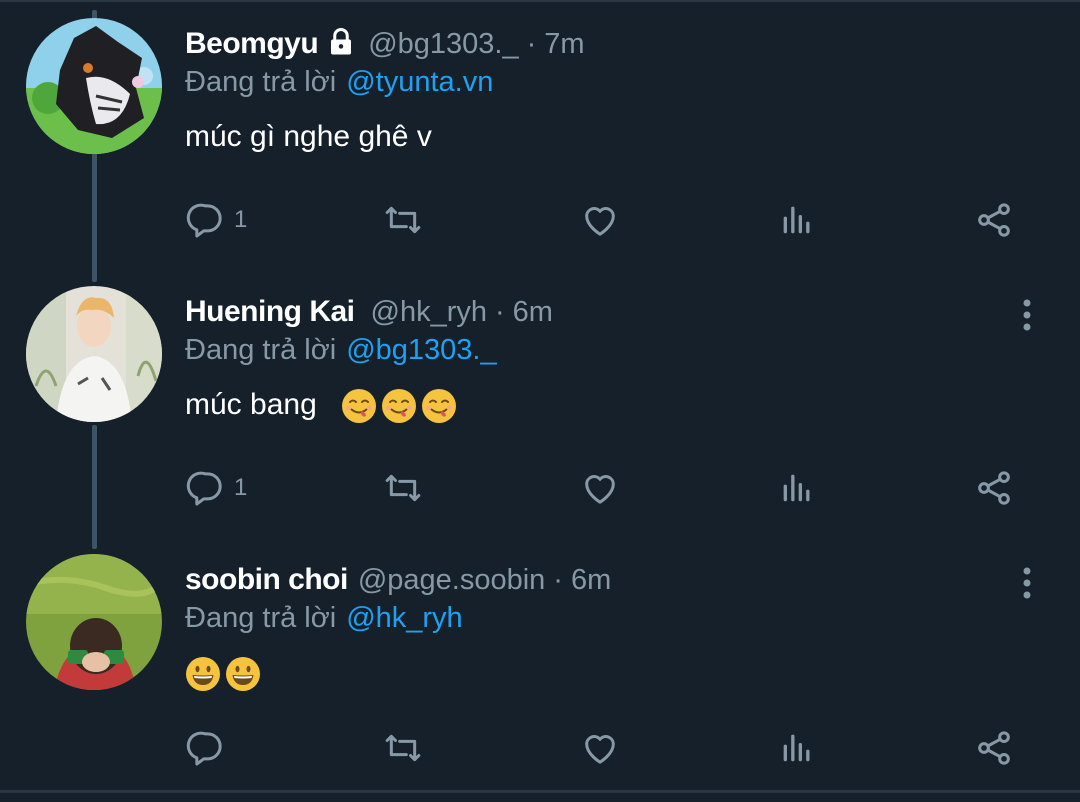  Describe the element at coordinates (339, 82) in the screenshot. I see `replying-to: Đang trả lời @tyunta.vn` at that location.